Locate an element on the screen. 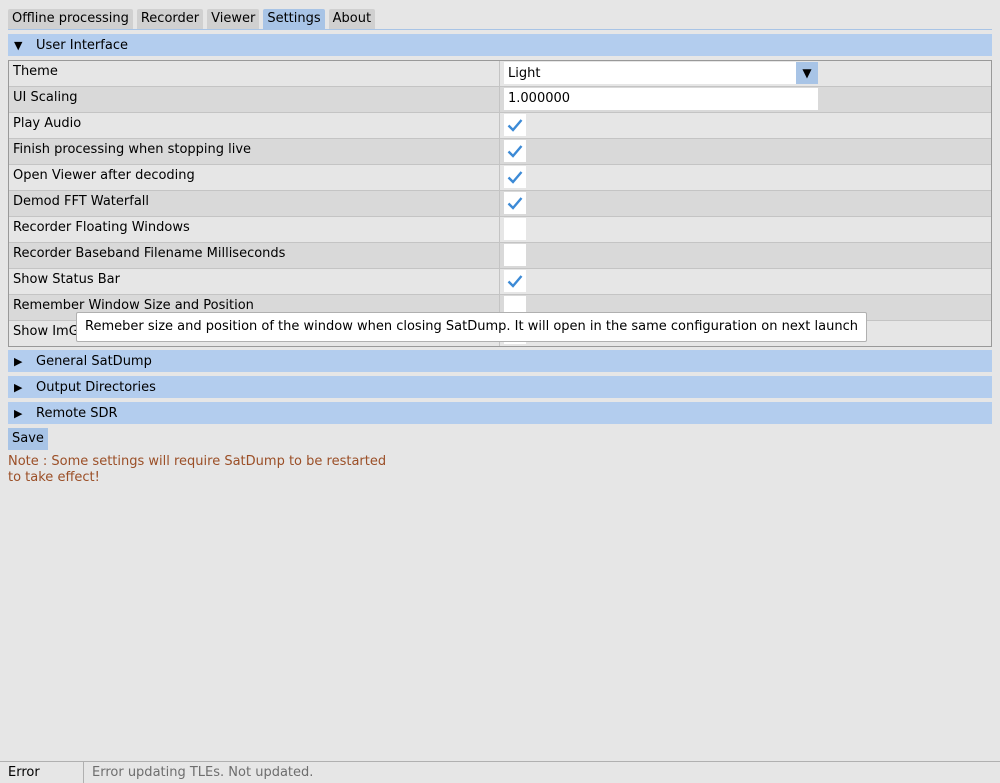 This screenshot has height=783, width=1000. status-bar-checkbox is located at coordinates (515, 281).